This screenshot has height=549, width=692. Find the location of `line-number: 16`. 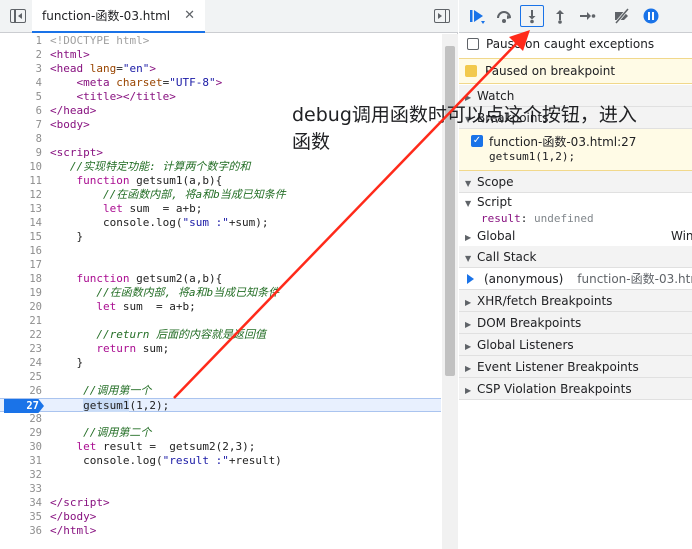

line-number: 16 is located at coordinates (21, 251).